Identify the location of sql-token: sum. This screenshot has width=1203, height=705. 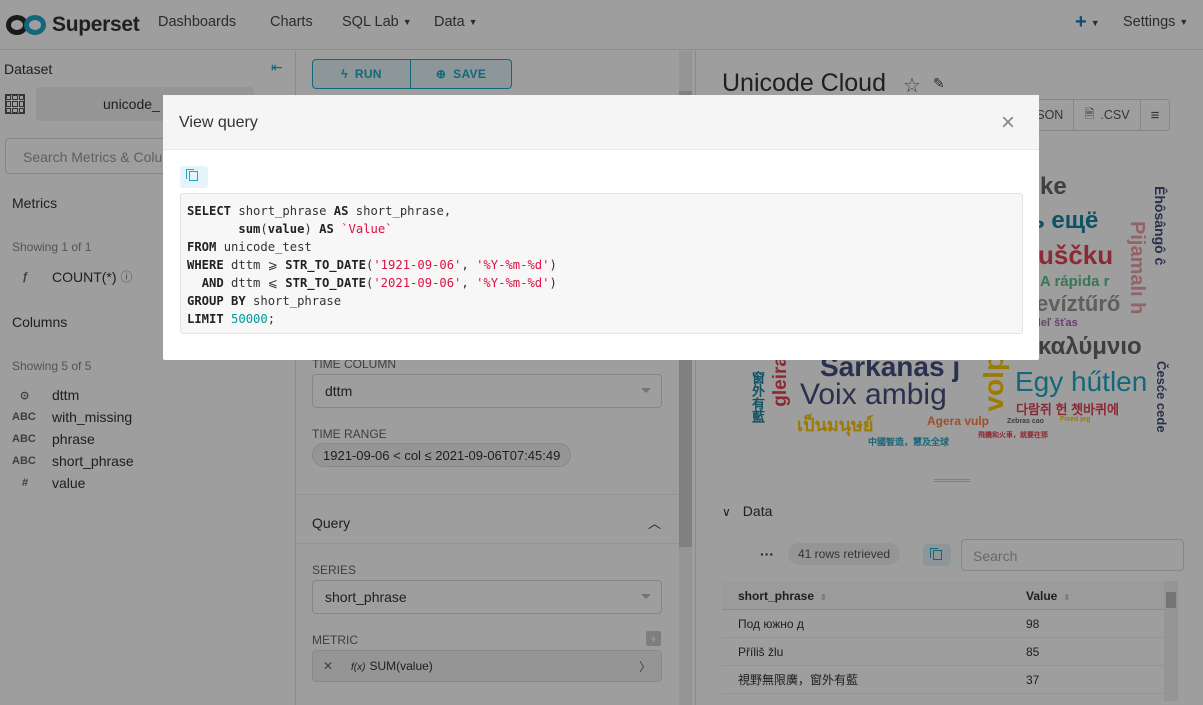
(249, 229).